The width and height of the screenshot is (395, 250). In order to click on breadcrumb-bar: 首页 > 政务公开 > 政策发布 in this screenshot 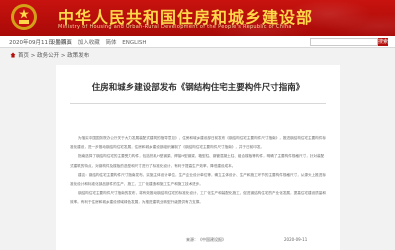, I will do `click(197, 55)`.